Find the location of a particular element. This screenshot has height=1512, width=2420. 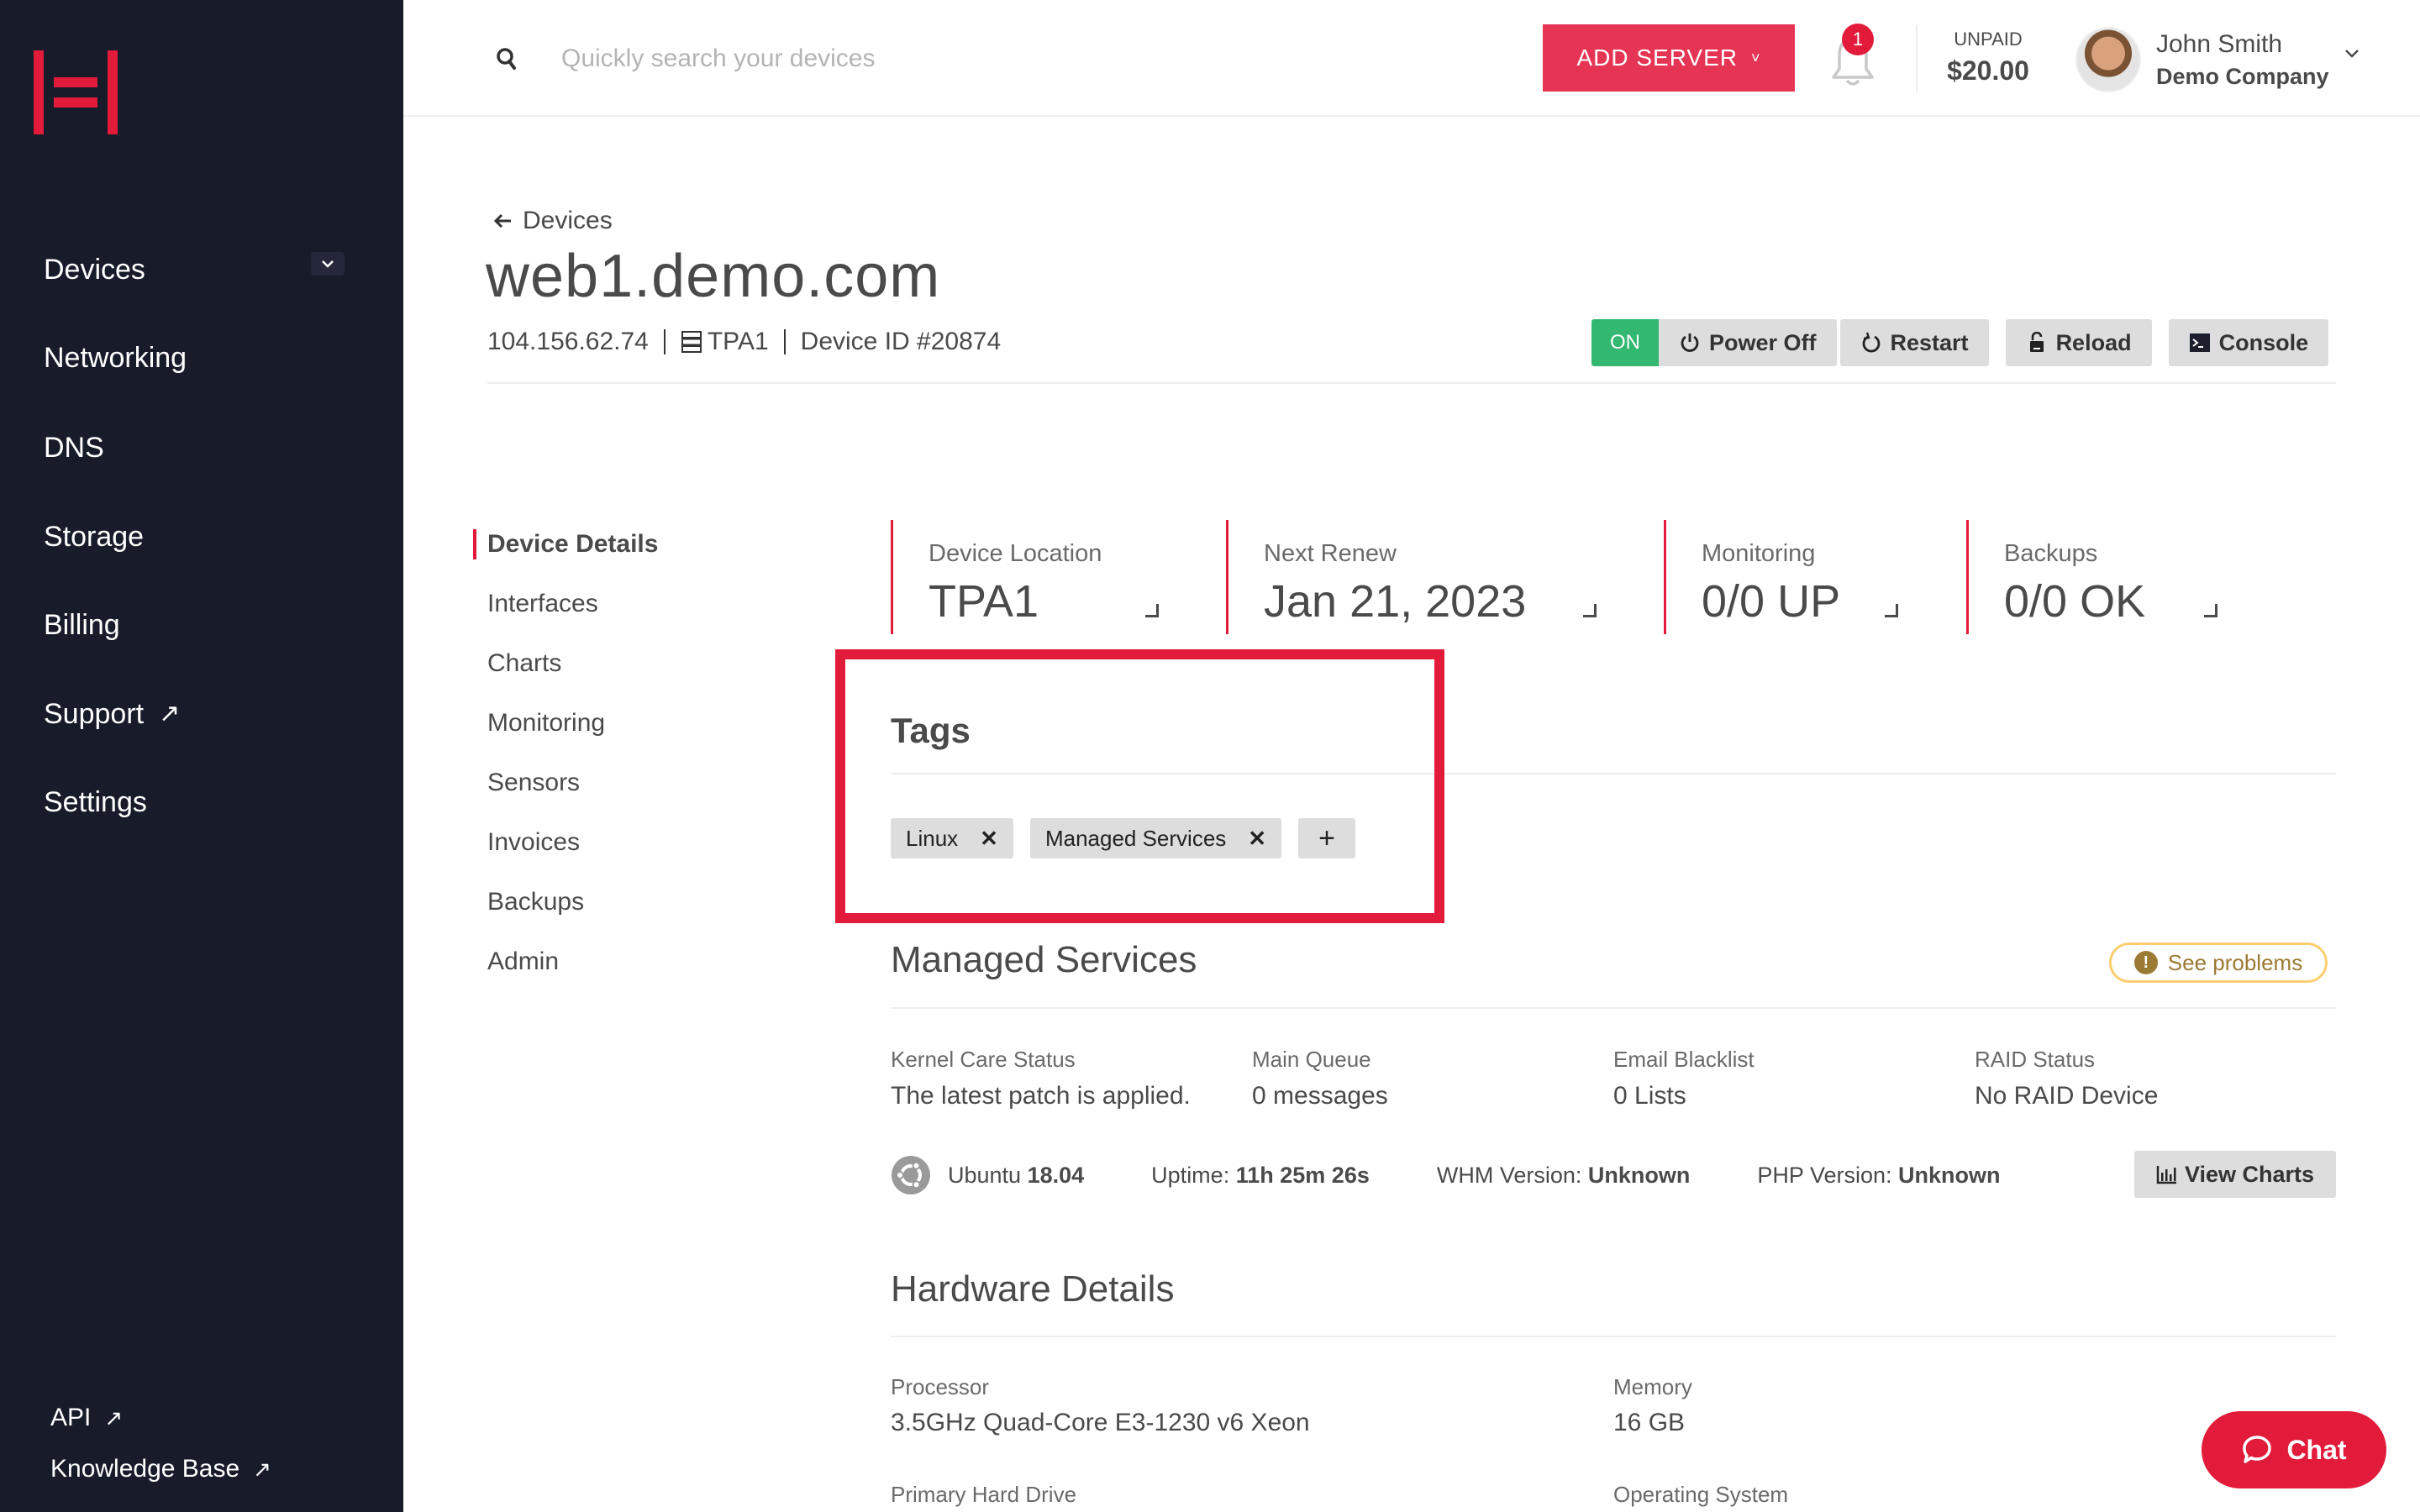

user-menu-chevron-icon is located at coordinates (2352, 53).